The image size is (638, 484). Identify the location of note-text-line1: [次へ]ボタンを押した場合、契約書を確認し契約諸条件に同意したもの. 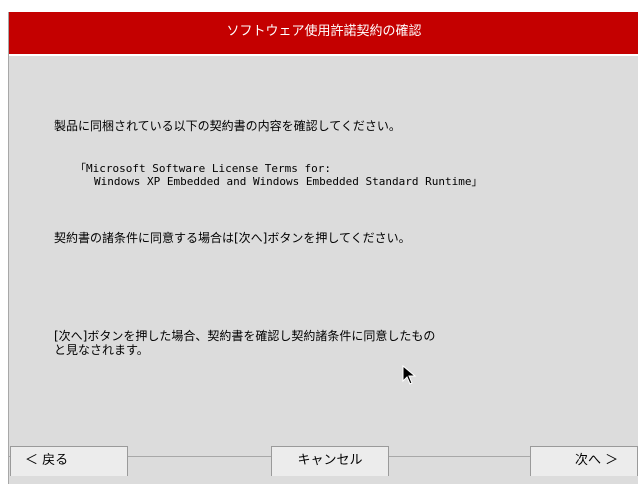
(245, 336).